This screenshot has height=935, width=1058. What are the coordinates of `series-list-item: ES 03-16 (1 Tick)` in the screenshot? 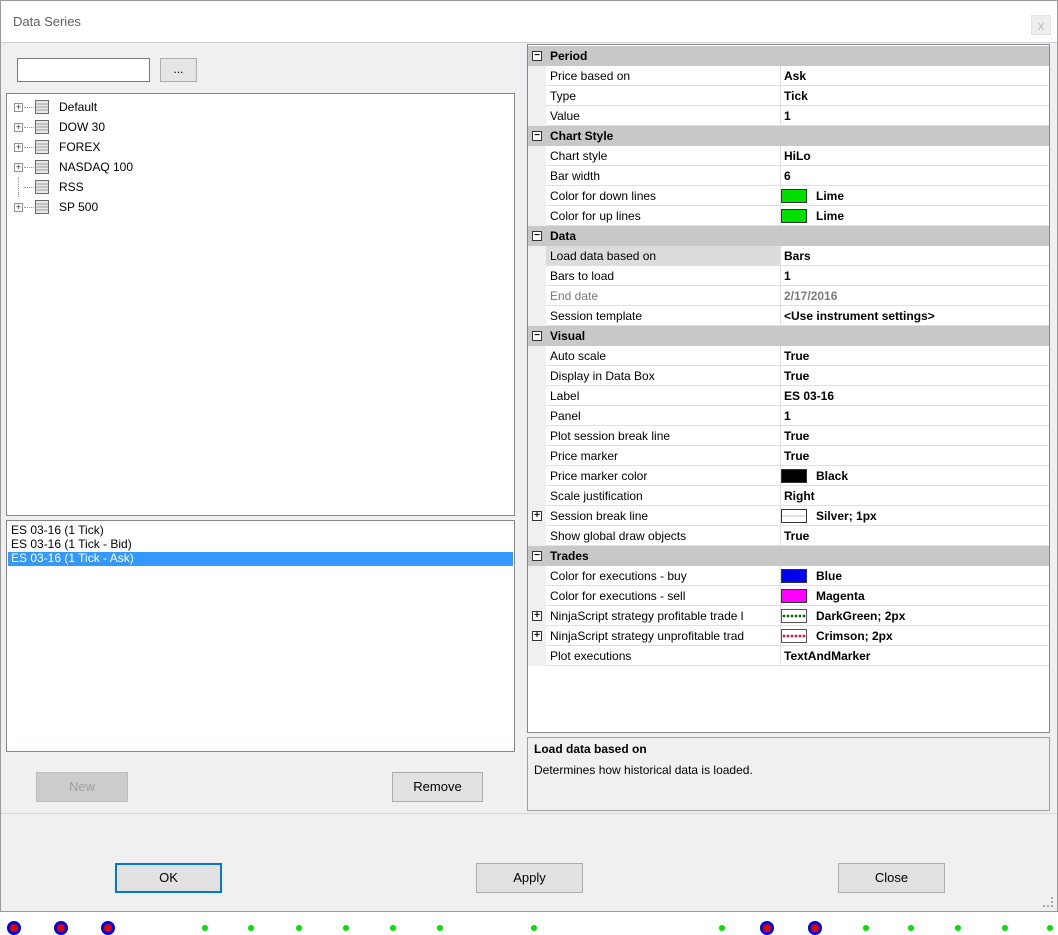 It's located at (260, 531).